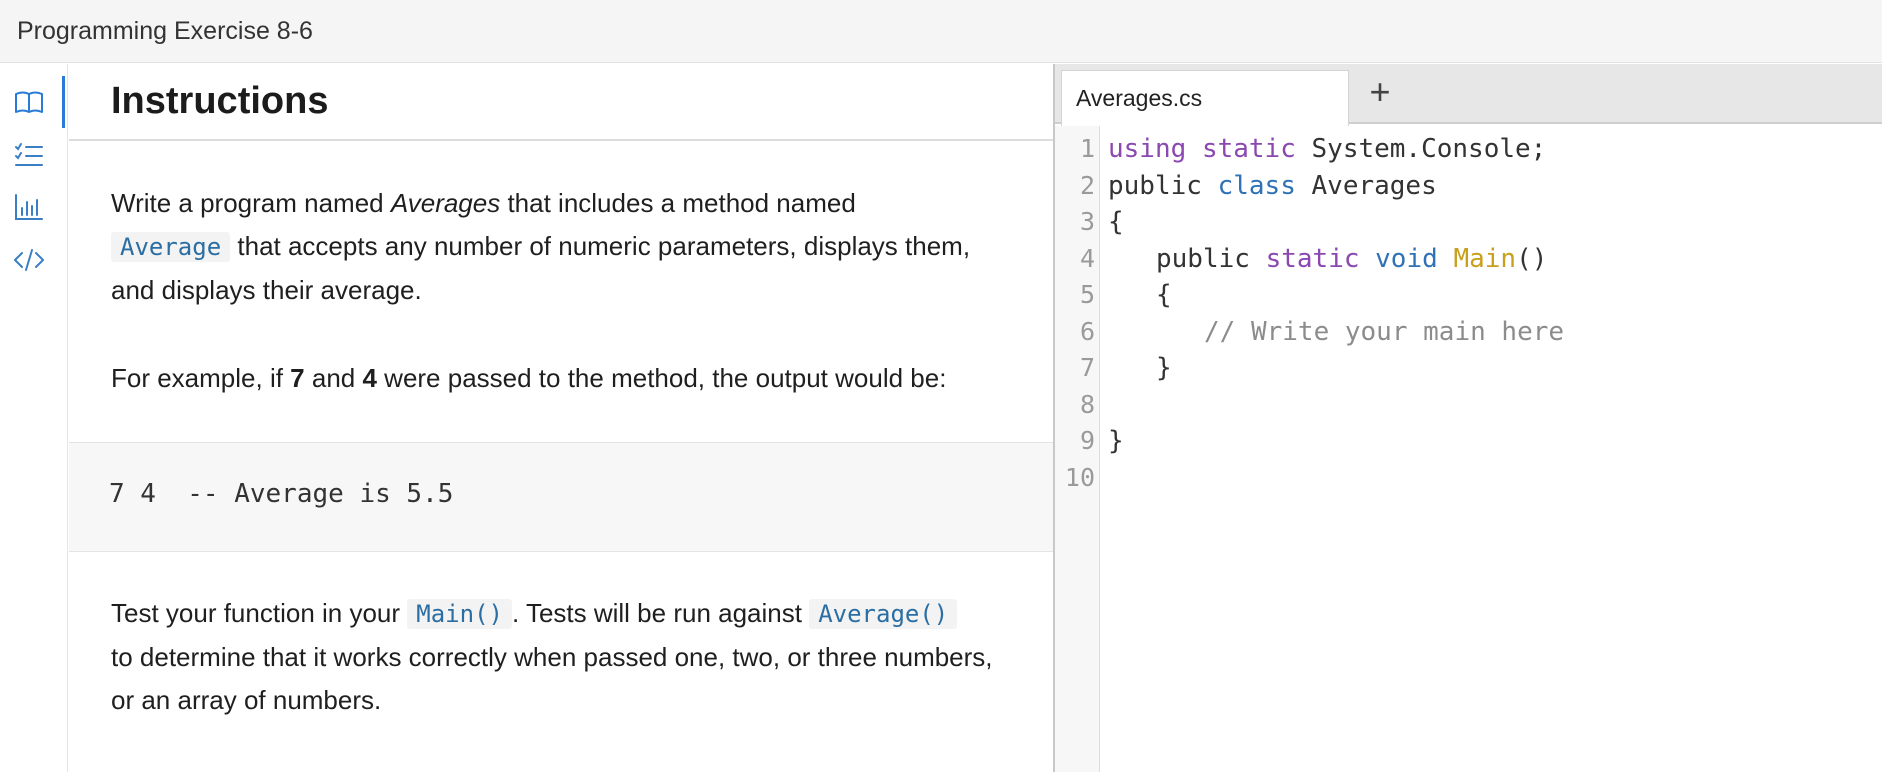 The height and width of the screenshot is (772, 1882). I want to click on checklist-icon, so click(29, 155).